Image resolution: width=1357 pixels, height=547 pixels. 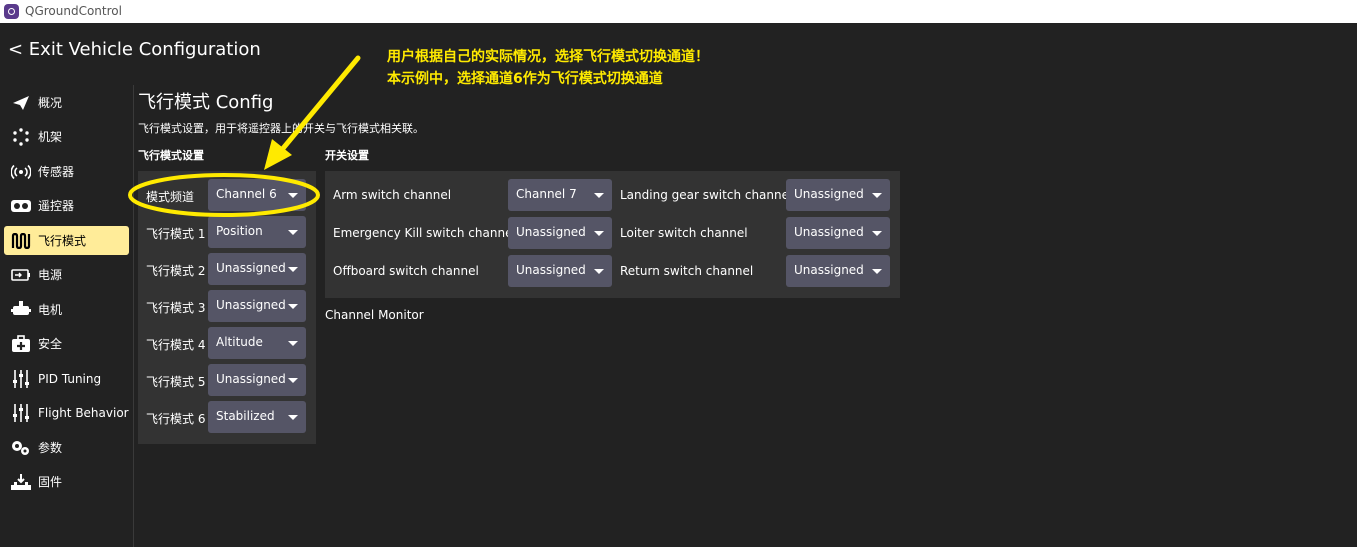 What do you see at coordinates (176, 382) in the screenshot?
I see `flight-mode-5-label: 飞行模式 5` at bounding box center [176, 382].